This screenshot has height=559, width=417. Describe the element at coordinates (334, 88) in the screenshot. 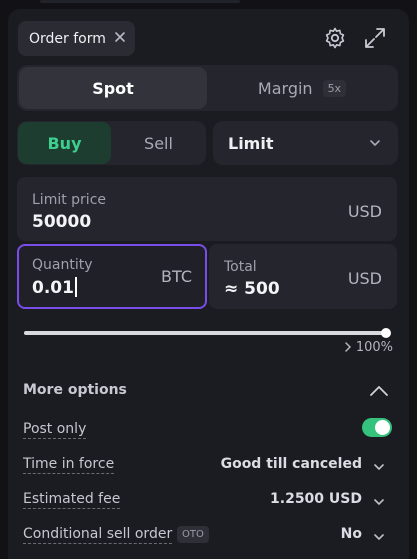

I see `leverage-badge: 5x` at that location.